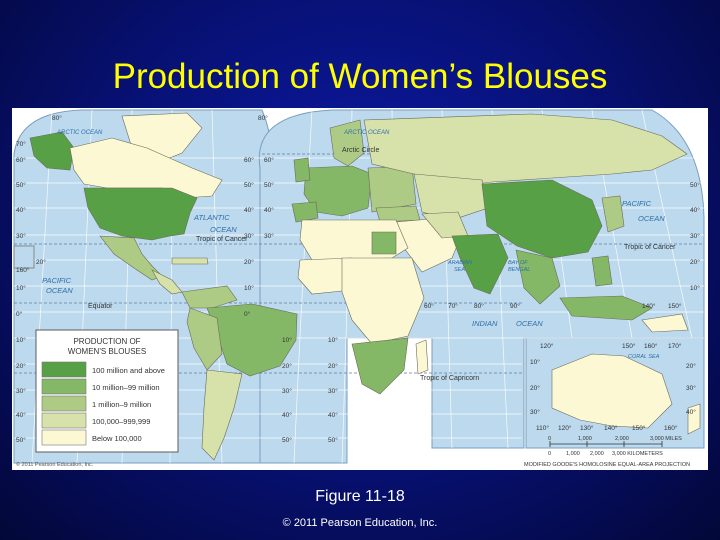 The image size is (720, 540). What do you see at coordinates (222, 239) in the screenshot?
I see `line-label-tropic-cancer-w: Tropic of Cancer` at bounding box center [222, 239].